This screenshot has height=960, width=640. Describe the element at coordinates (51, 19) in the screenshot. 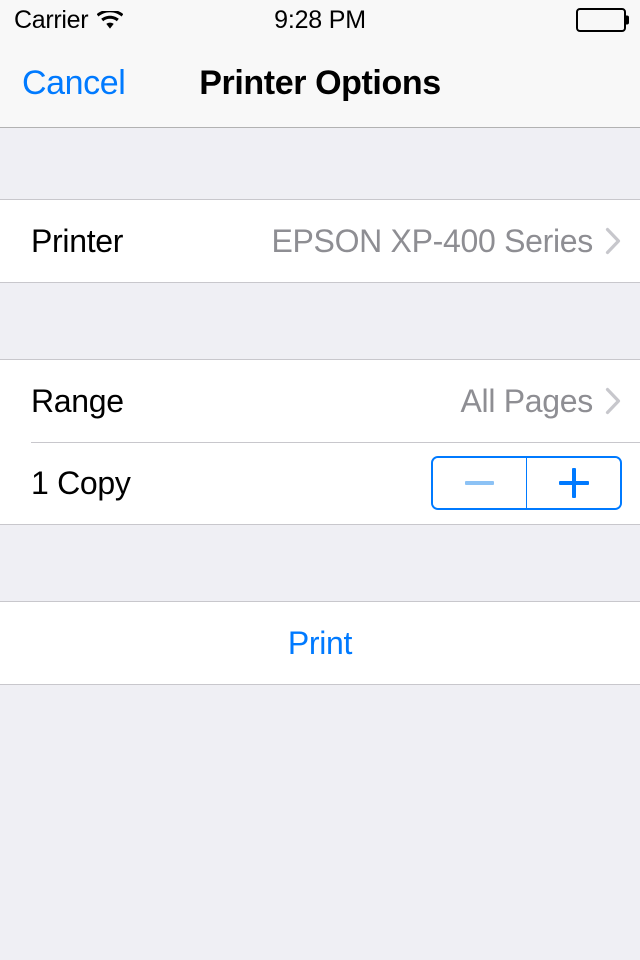

I see `carrier-label: Carrier` at that location.